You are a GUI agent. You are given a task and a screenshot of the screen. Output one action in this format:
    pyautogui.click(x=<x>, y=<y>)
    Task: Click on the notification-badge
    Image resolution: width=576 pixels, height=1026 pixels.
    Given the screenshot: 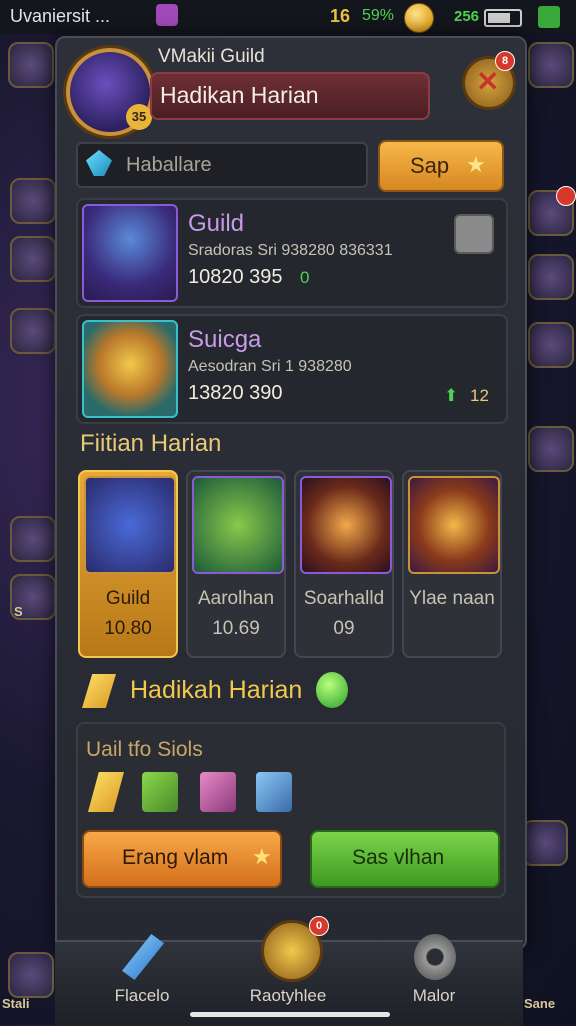 What is the action you would take?
    pyautogui.click(x=566, y=196)
    